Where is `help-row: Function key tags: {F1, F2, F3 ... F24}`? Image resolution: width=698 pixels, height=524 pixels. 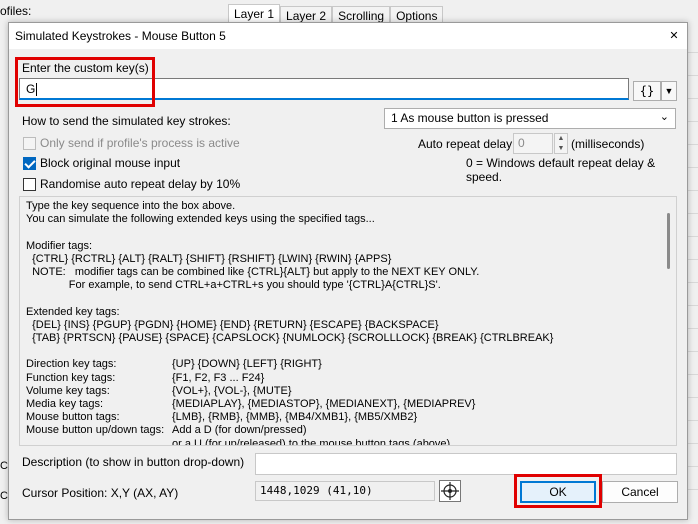
help-row: Function key tags: {F1, F2, F3 ... F24} is located at coordinates (348, 378).